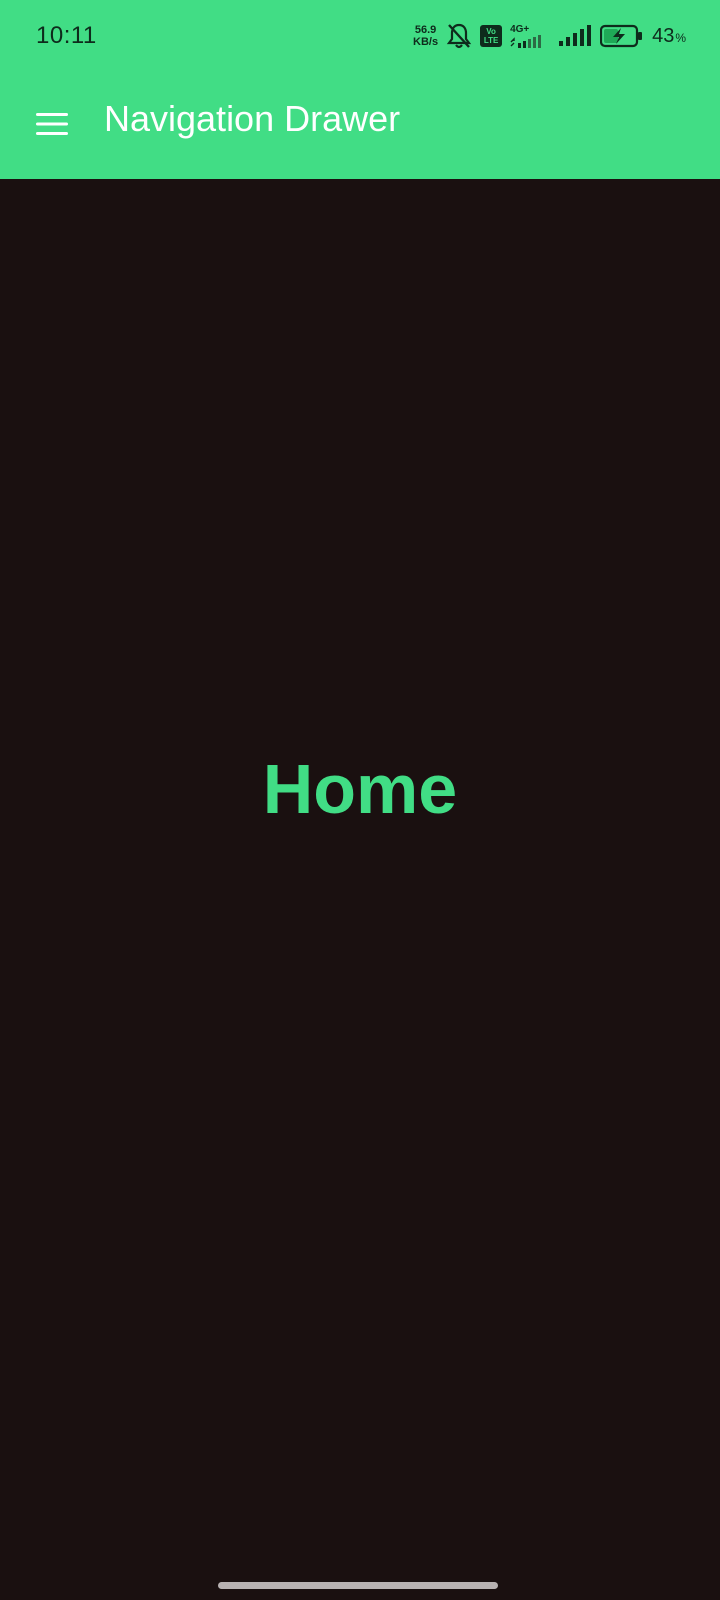 The height and width of the screenshot is (1600, 720). I want to click on network-speed-value: 56.9, so click(425, 30).